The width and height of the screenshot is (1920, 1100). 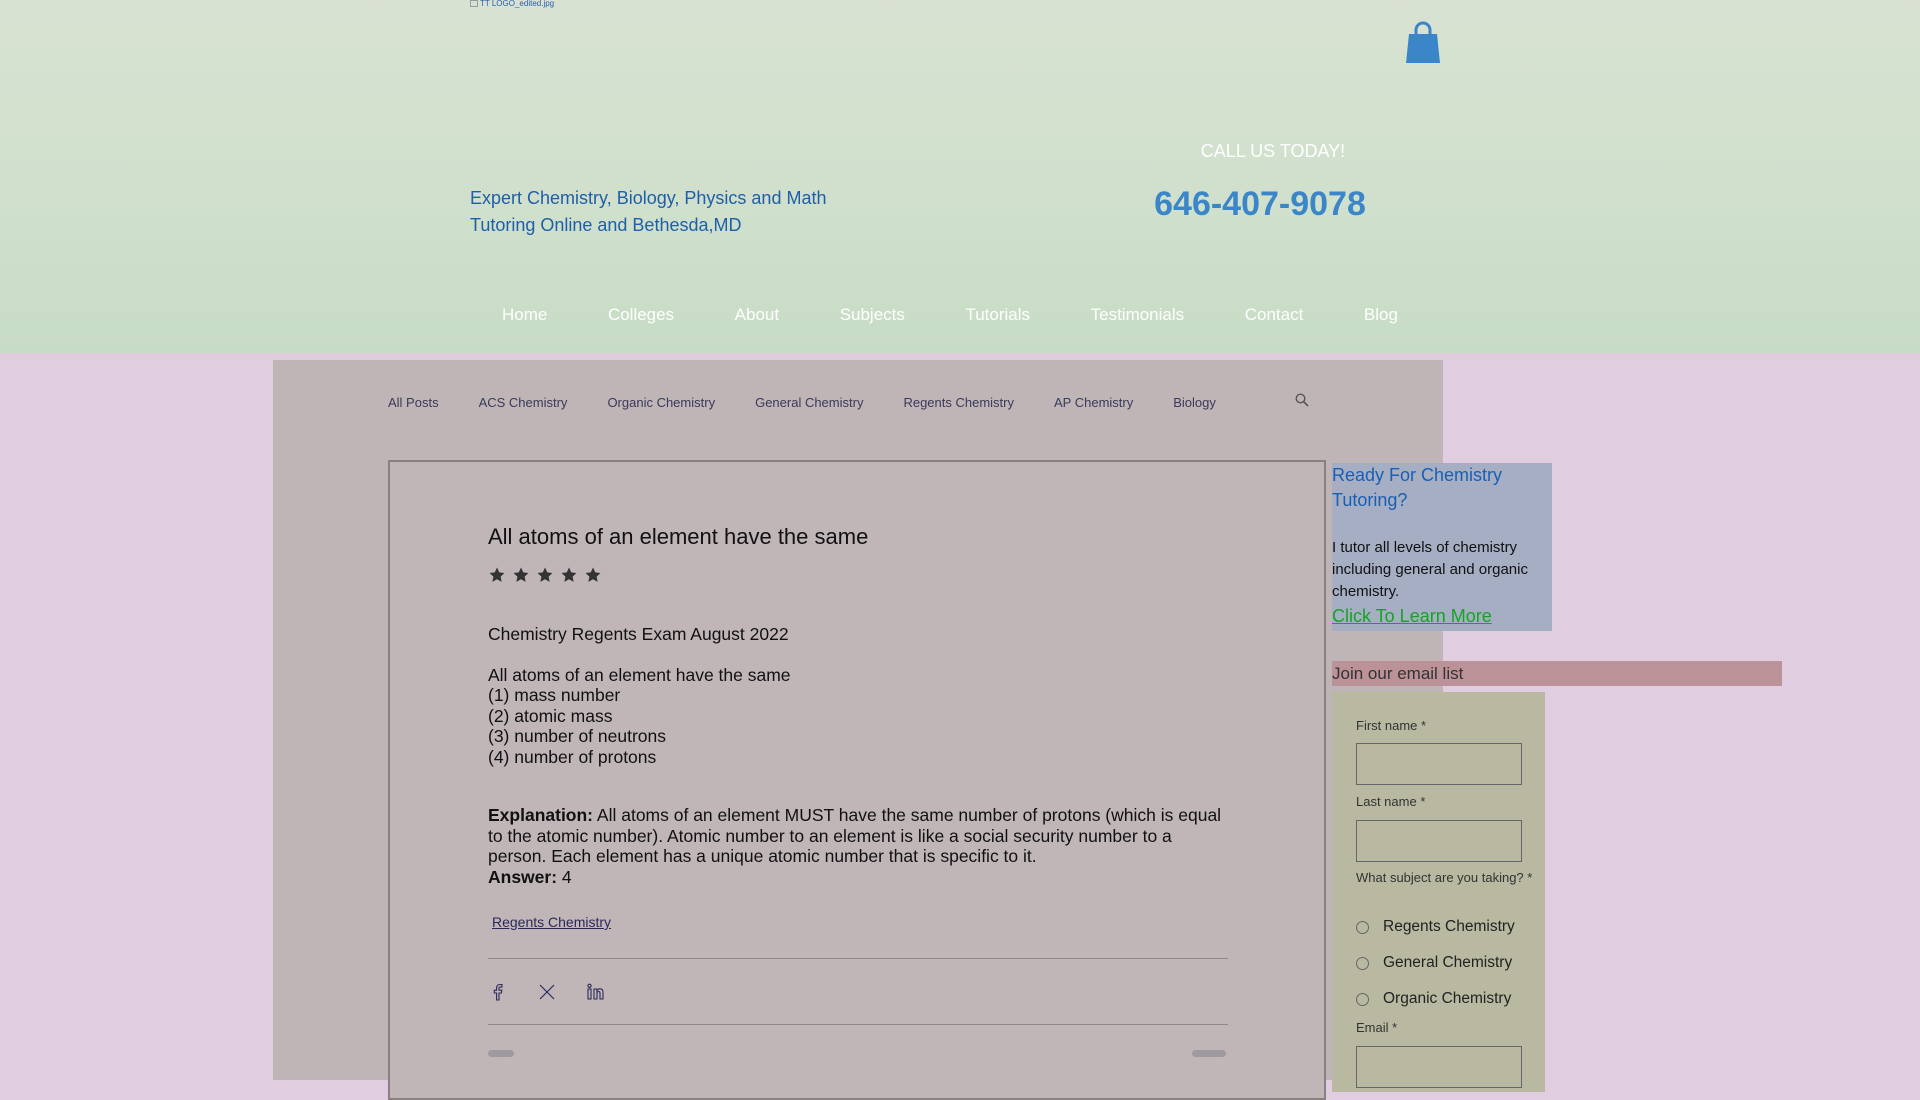 I want to click on nav-subjects: Subjects, so click(x=872, y=320).